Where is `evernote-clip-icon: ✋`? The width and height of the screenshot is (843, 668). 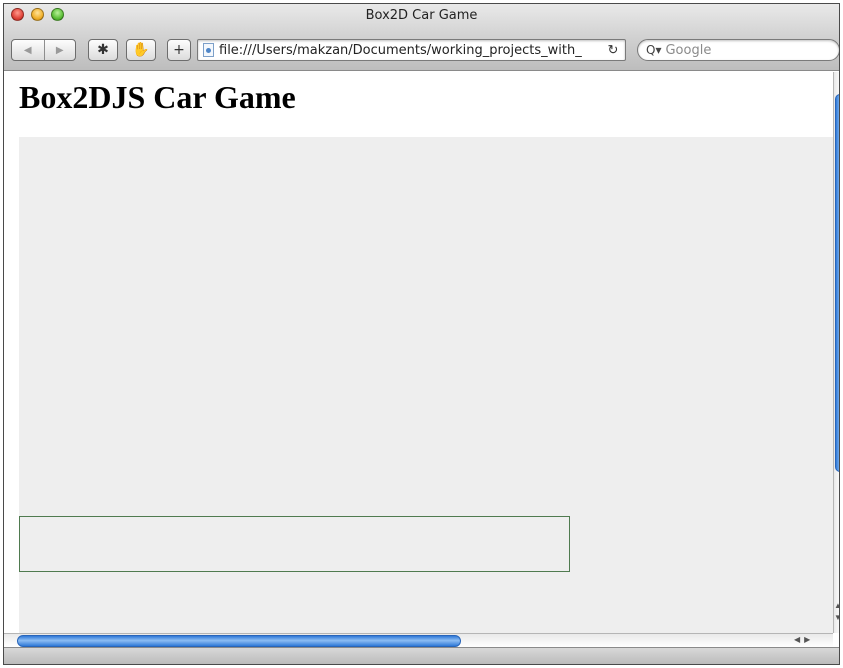 evernote-clip-icon: ✋ is located at coordinates (141, 50).